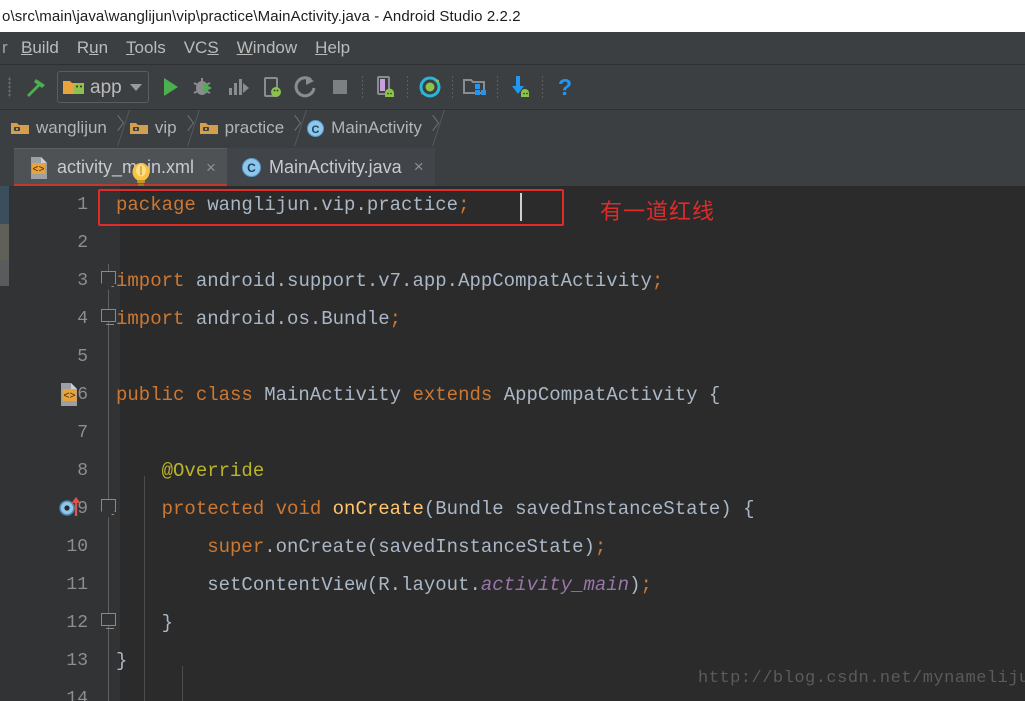 The height and width of the screenshot is (701, 1025). I want to click on avd-manager-icon, so click(385, 87).